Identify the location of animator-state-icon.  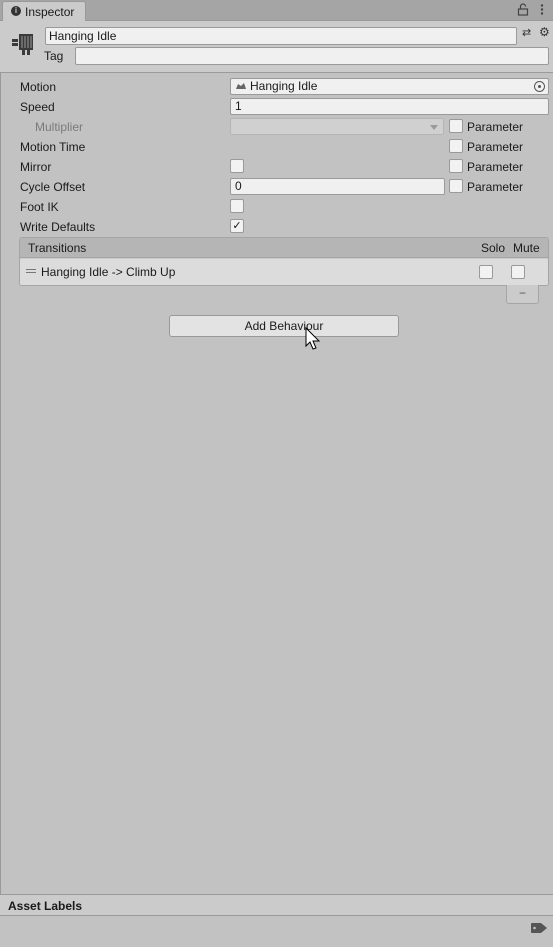
(22, 44).